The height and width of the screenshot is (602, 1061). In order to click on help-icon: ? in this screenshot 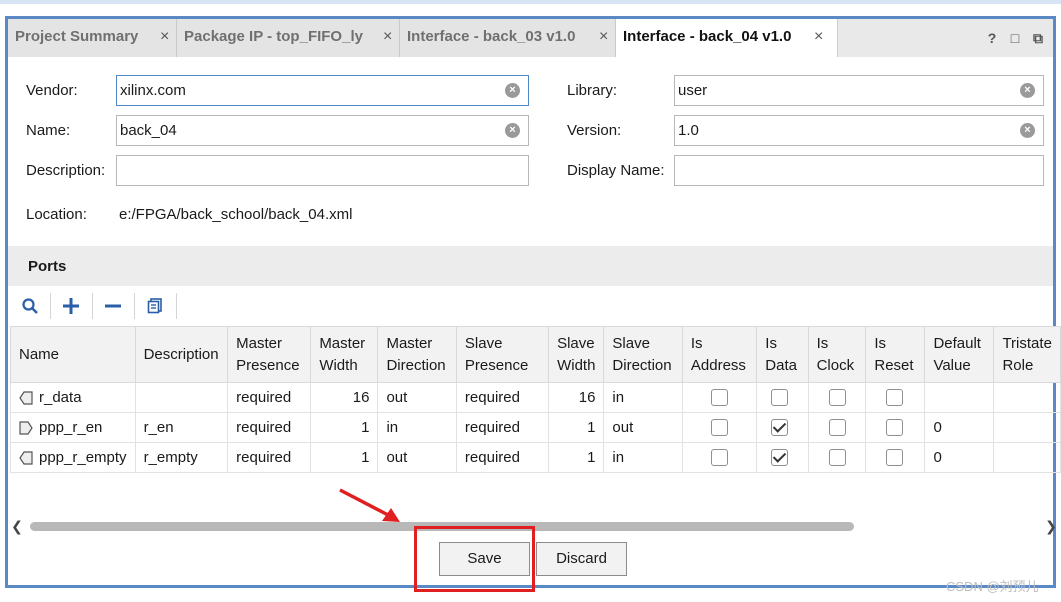, I will do `click(992, 38)`.